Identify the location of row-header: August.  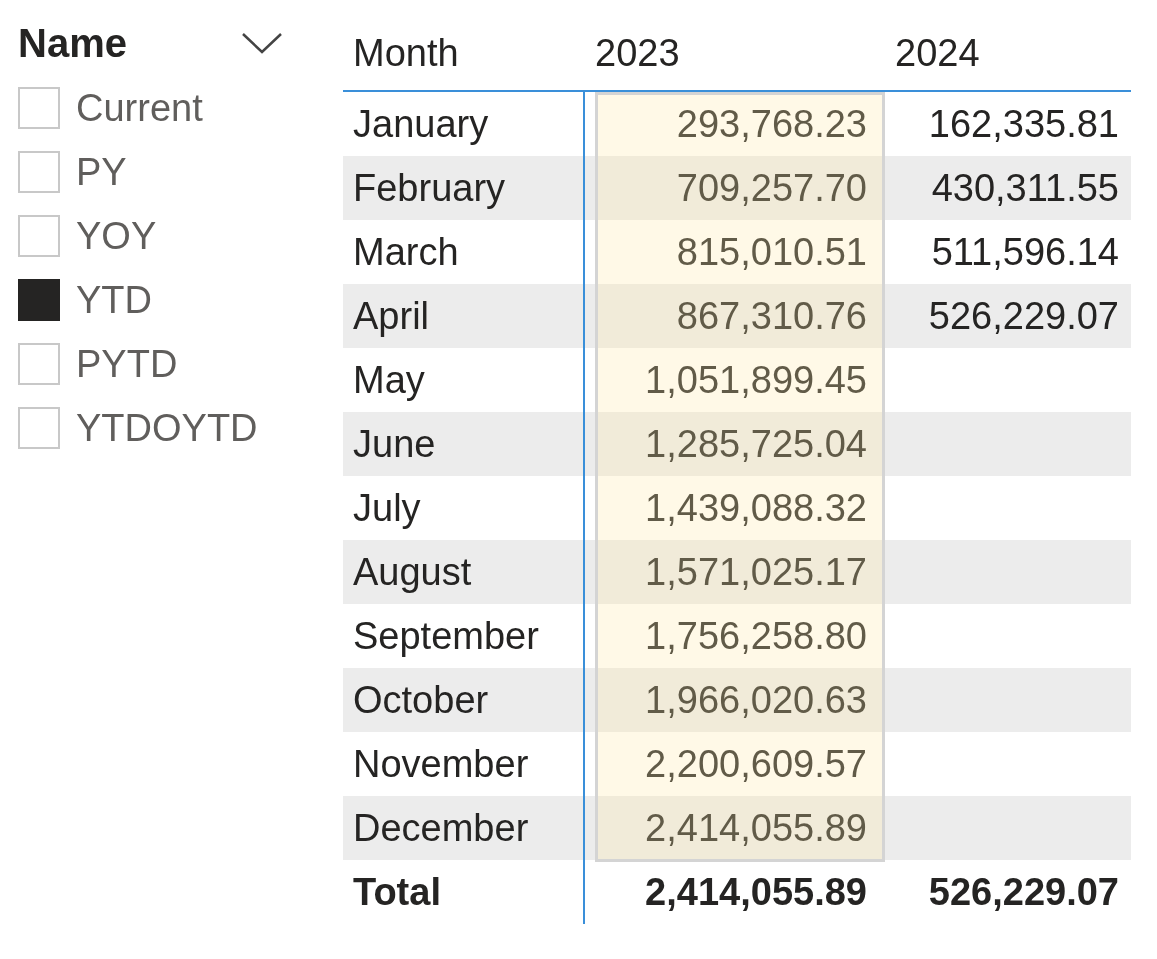
(464, 572).